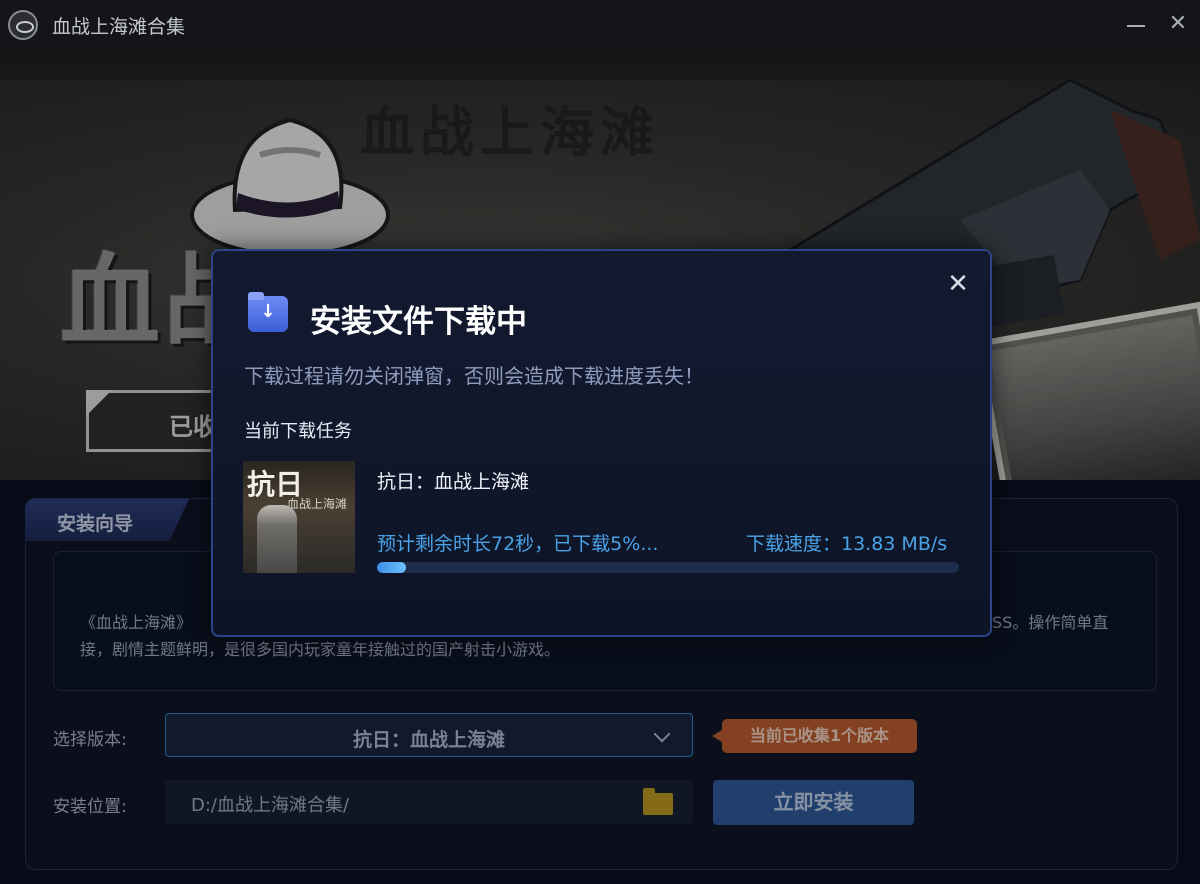 The height and width of the screenshot is (884, 1200). Describe the element at coordinates (317, 504) in the screenshot. I see `cover-subtitle-text: 血战上海滩` at that location.